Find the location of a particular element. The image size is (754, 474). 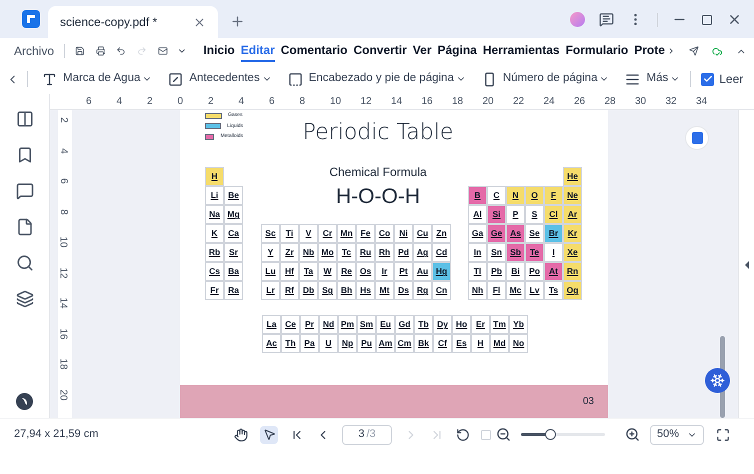

element-cell: Se is located at coordinates (534, 233).